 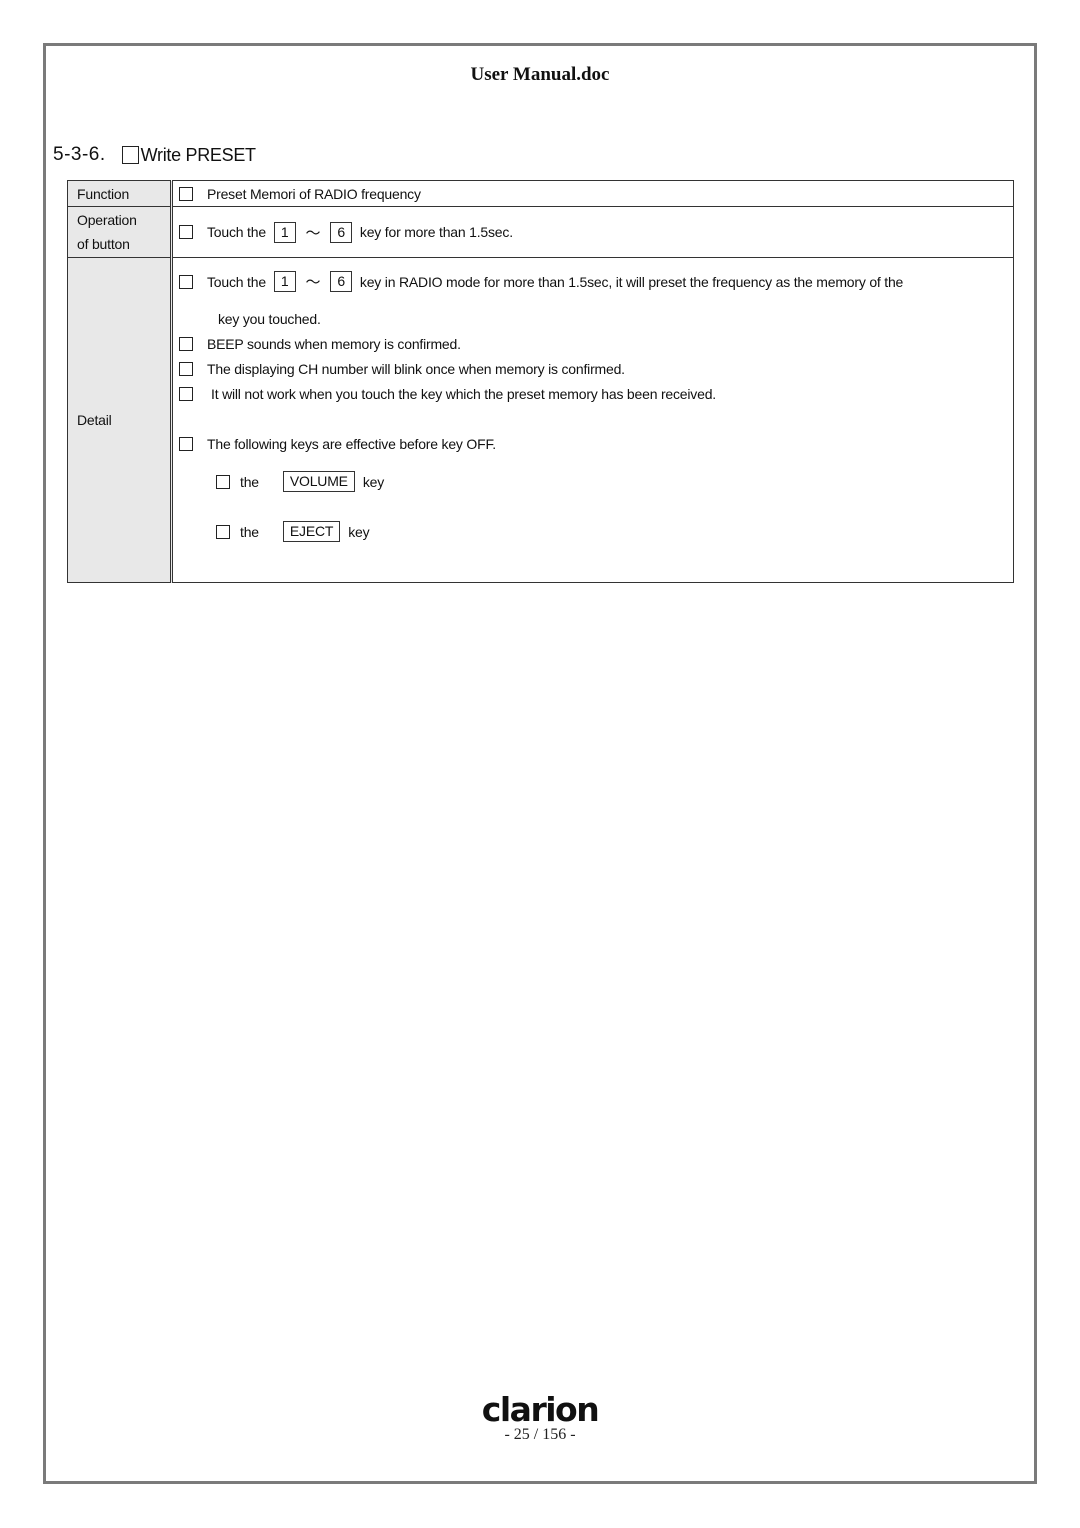 What do you see at coordinates (540, 1434) in the screenshot?
I see `page-number: - 25 / 156 -` at bounding box center [540, 1434].